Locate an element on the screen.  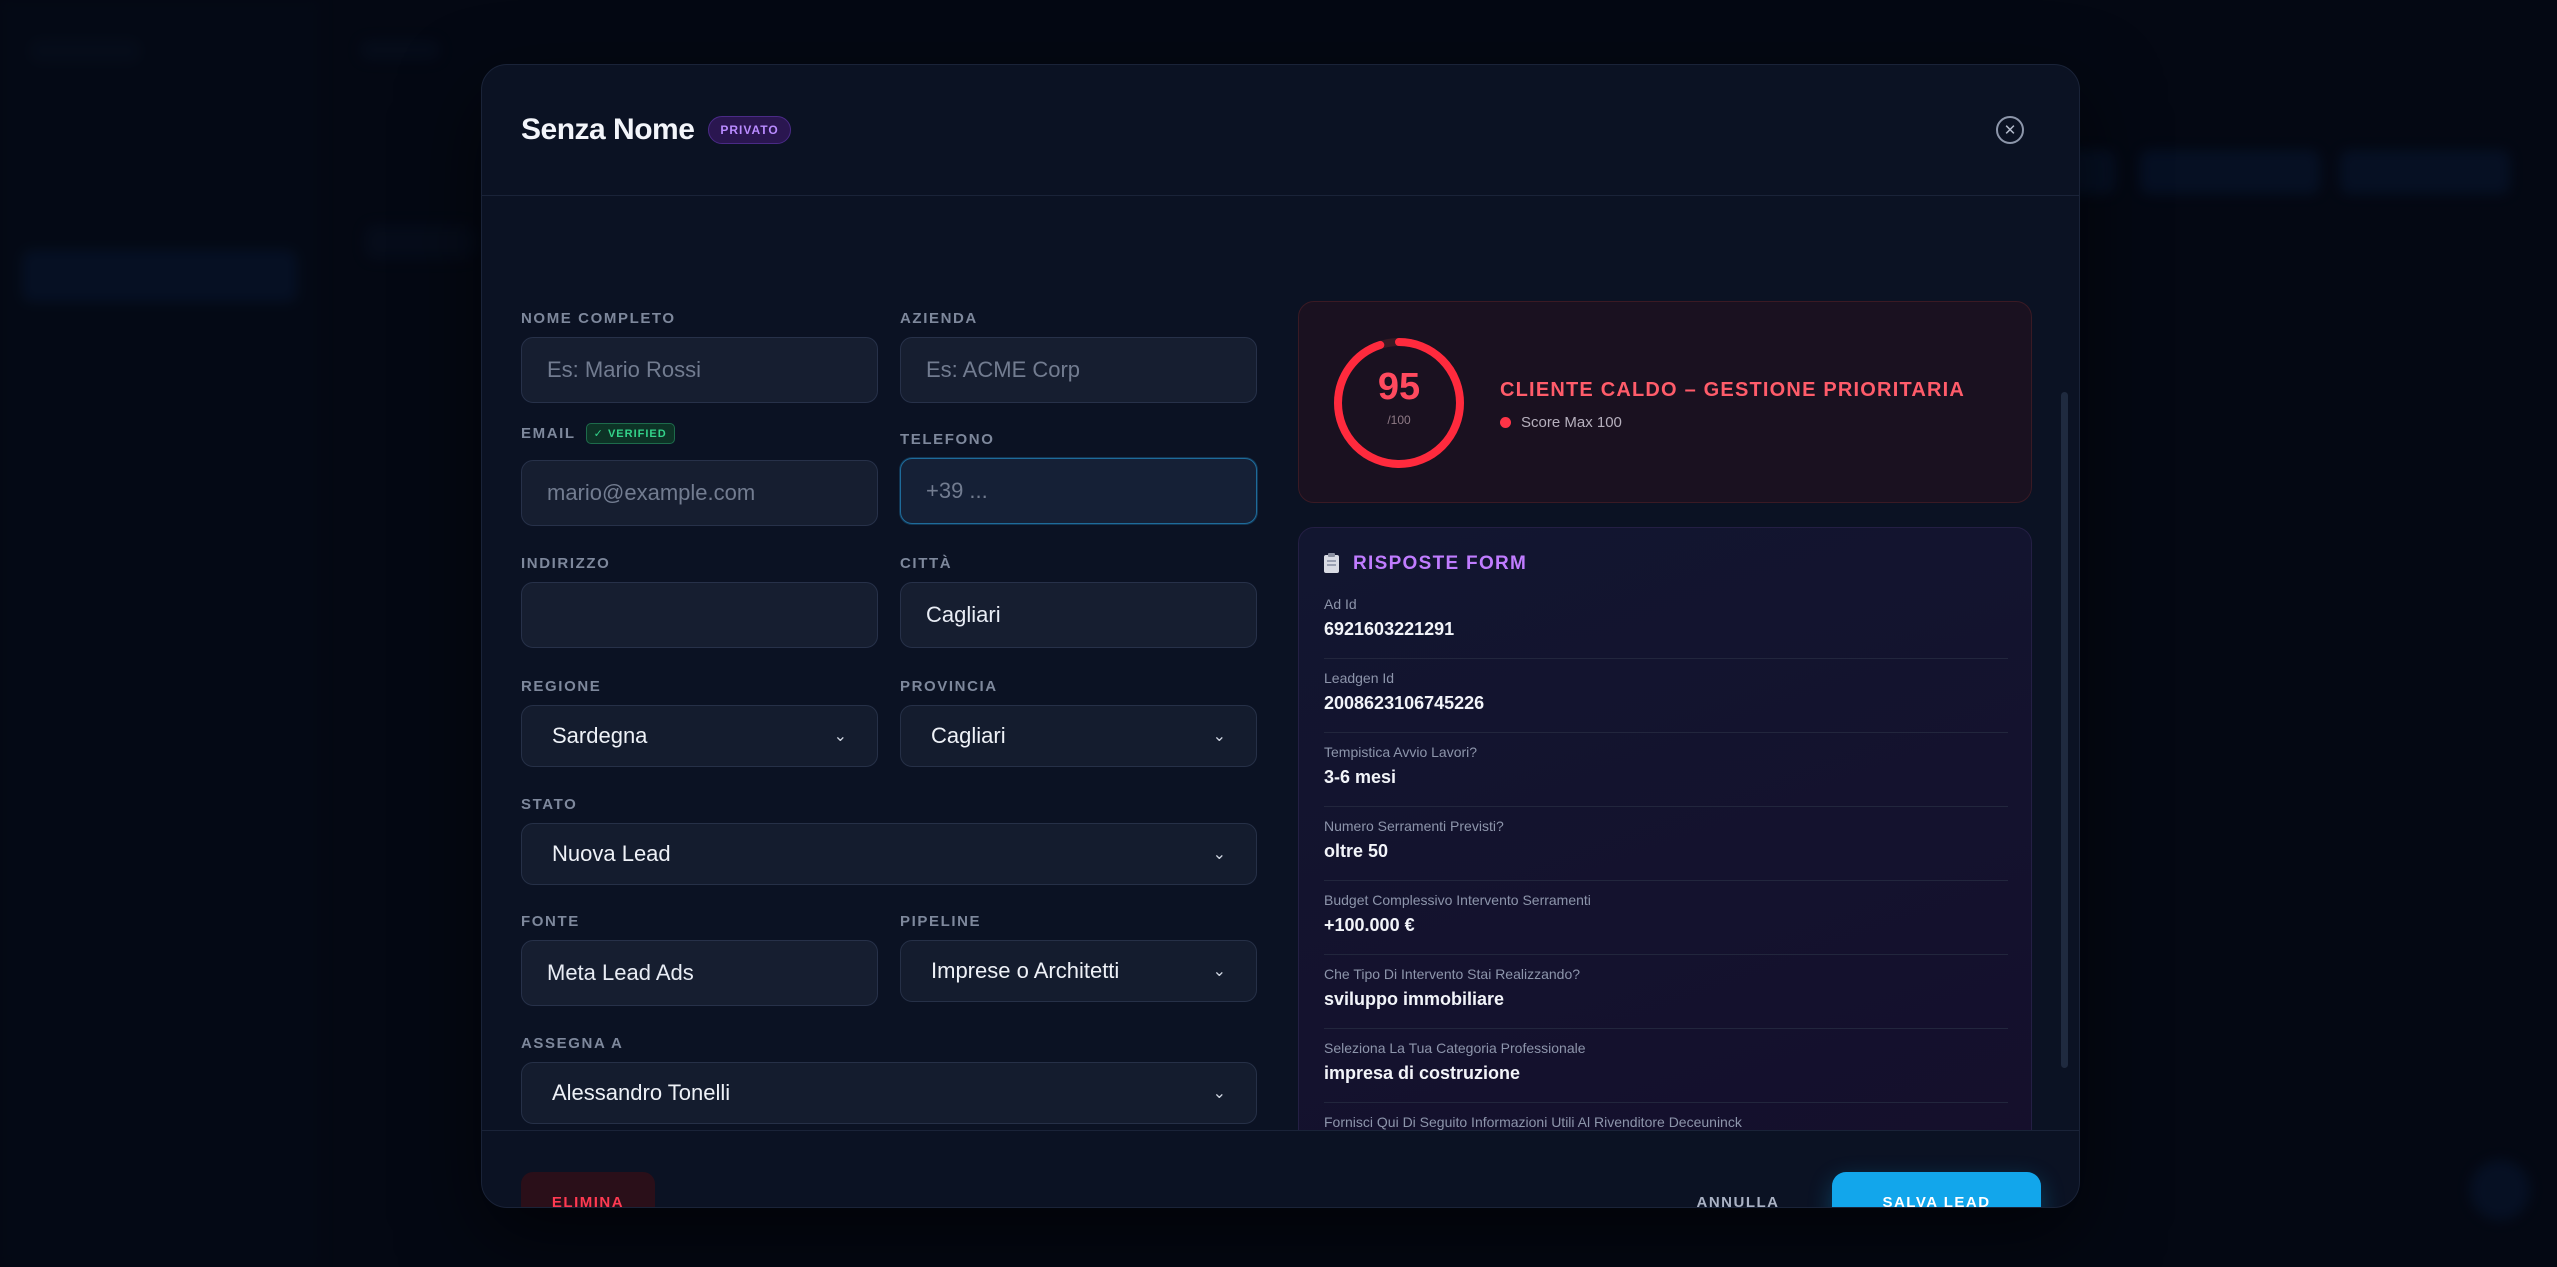
form-answer-question: Seleziona La Tua Categoria Professionale is located at coordinates (1455, 1048).